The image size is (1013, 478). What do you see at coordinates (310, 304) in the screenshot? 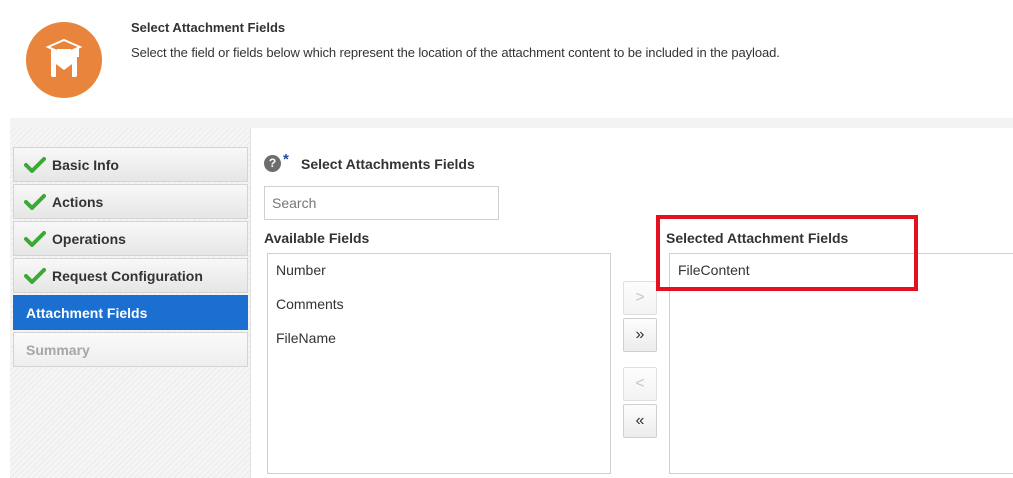
I see `list-item: Comments` at bounding box center [310, 304].